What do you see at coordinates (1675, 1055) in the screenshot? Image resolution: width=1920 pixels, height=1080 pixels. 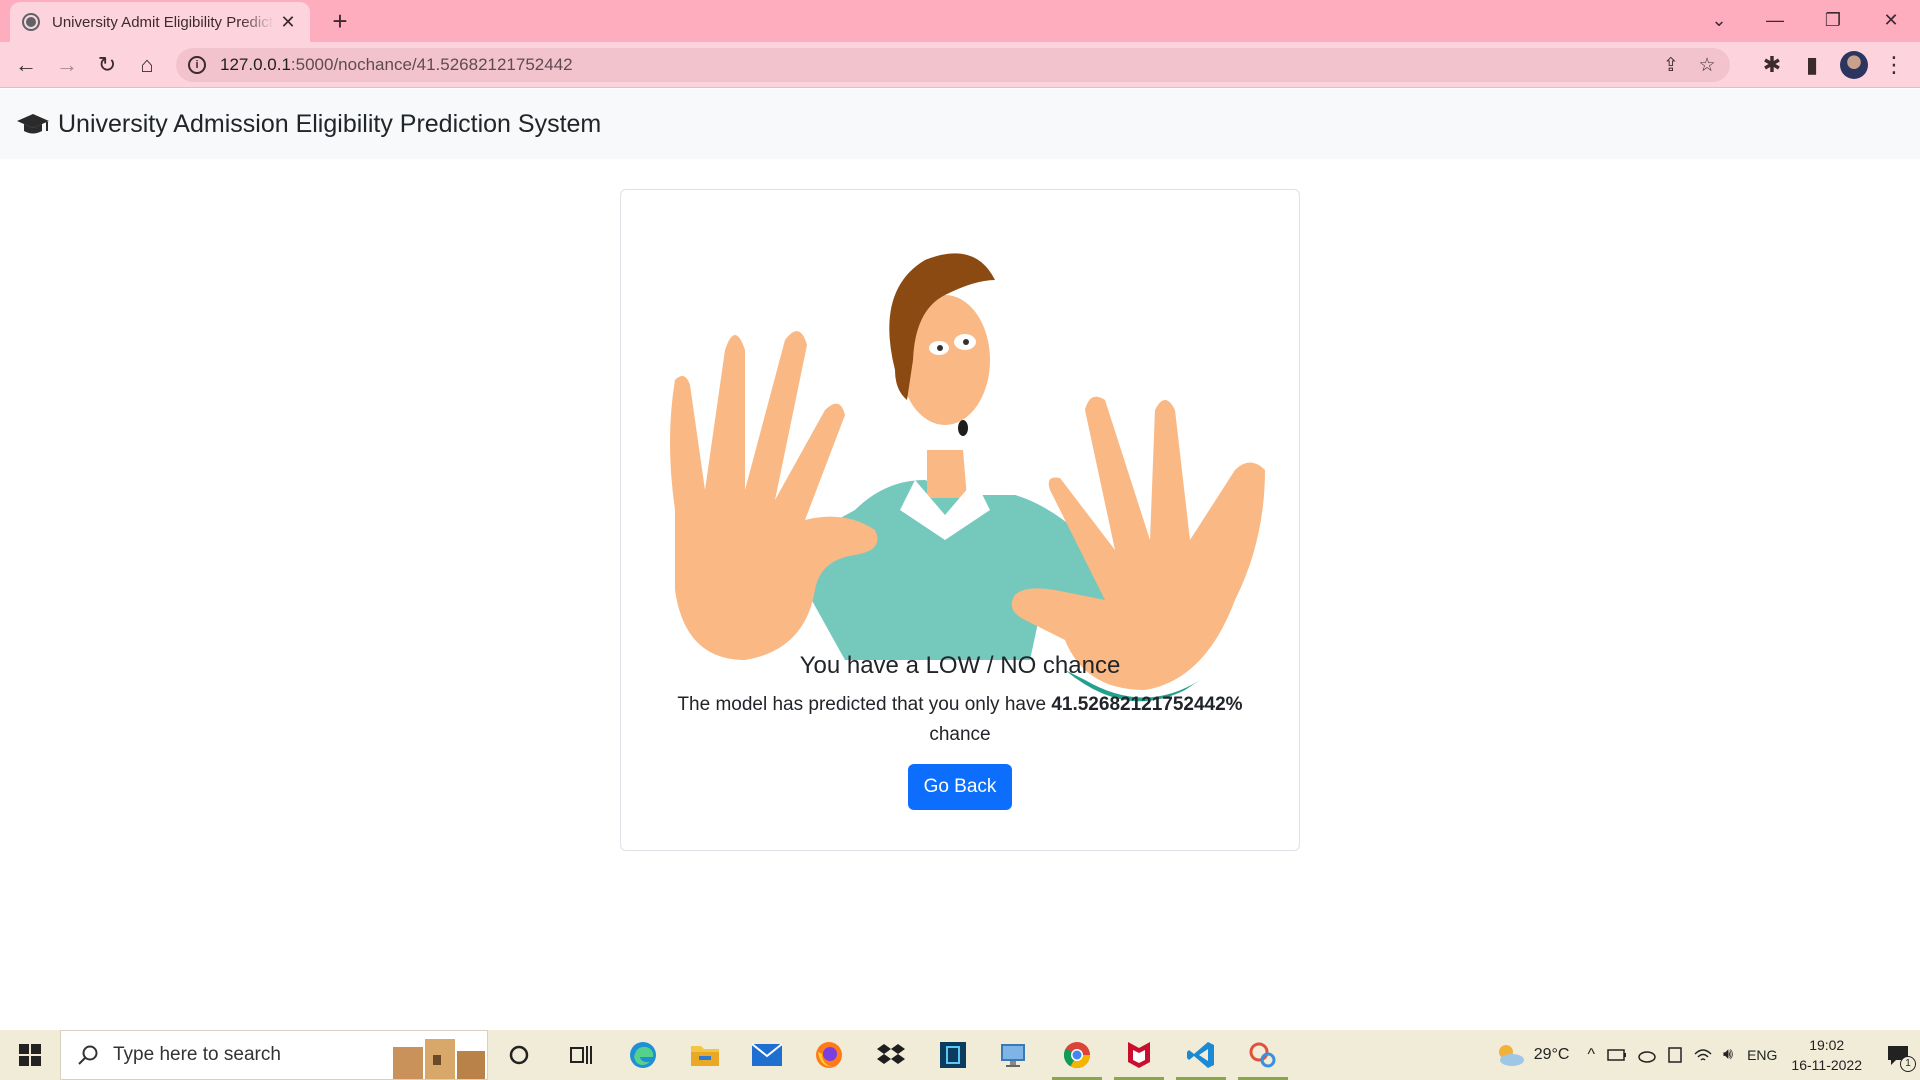 I see `device-icon` at bounding box center [1675, 1055].